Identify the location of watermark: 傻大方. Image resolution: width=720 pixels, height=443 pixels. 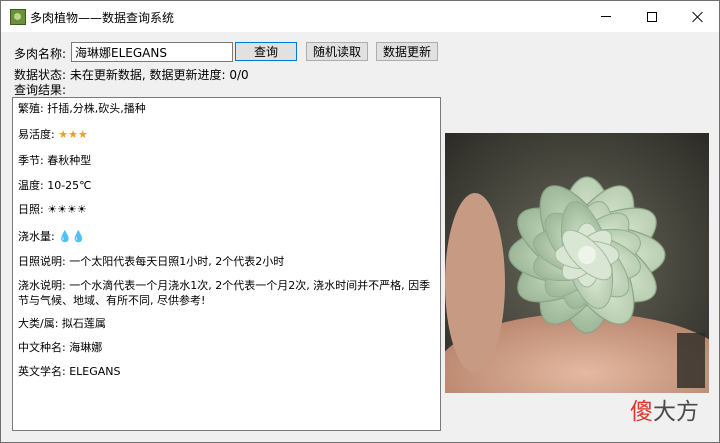
(664, 409).